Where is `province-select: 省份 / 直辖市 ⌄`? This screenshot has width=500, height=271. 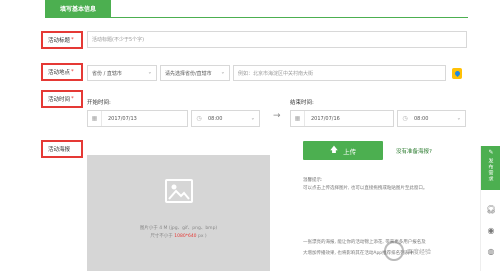
province-select: 省份 / 直辖市 ⌄ is located at coordinates (122, 73).